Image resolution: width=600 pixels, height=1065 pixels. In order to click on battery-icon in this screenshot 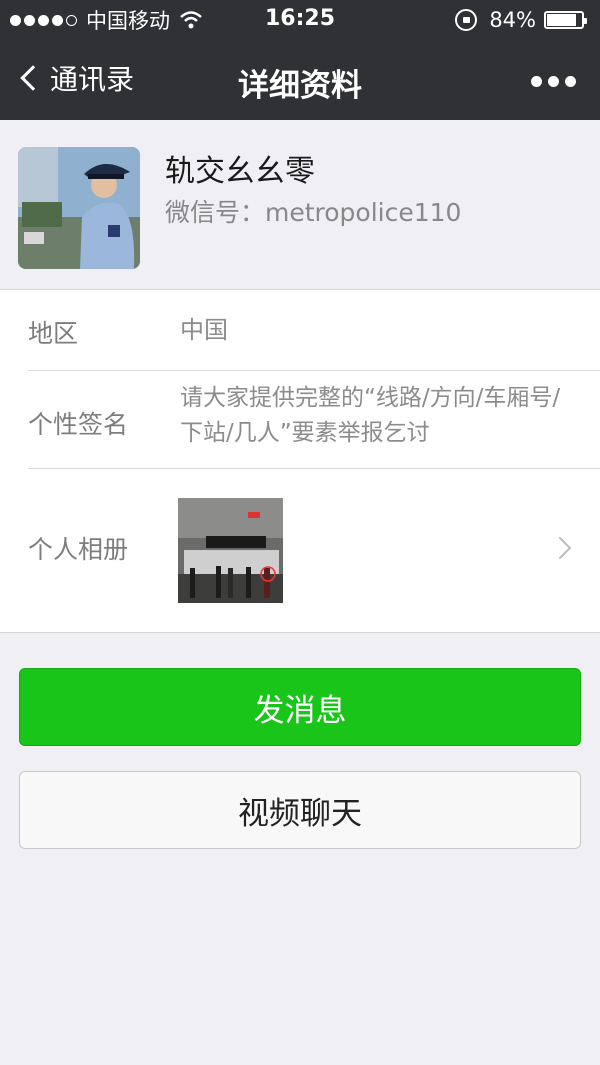, I will do `click(565, 20)`.